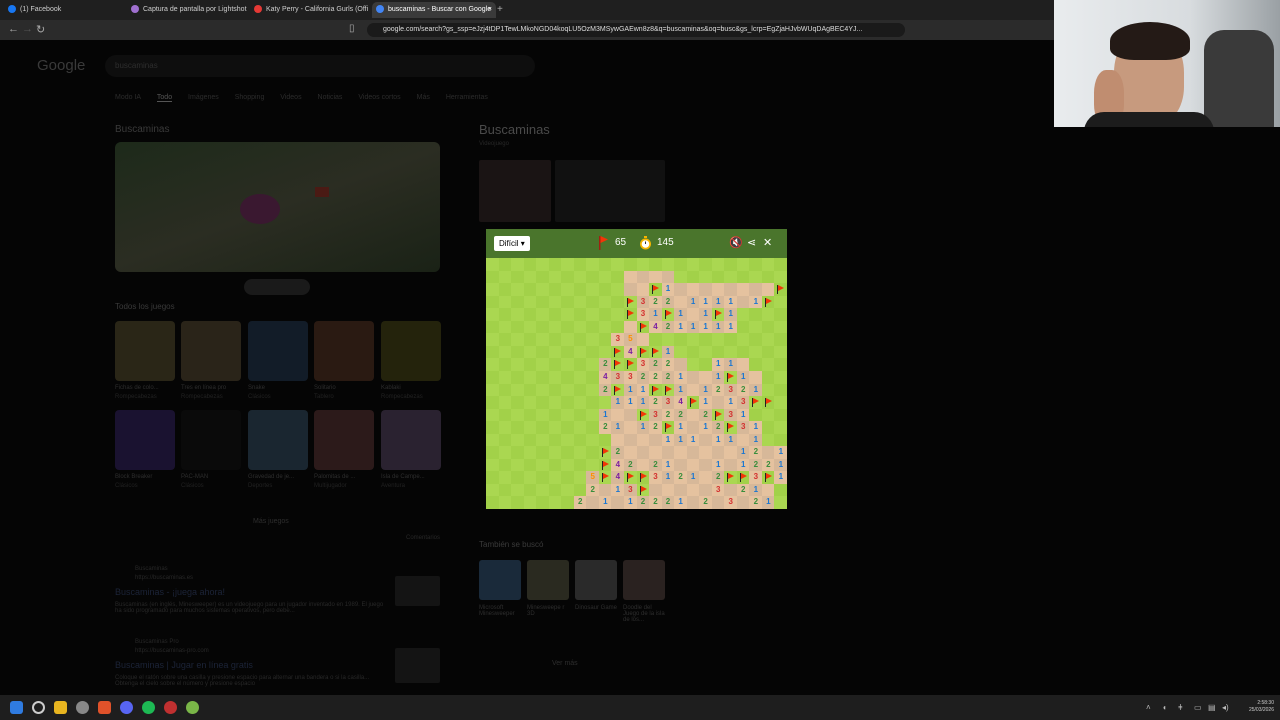  I want to click on search-input: buscaminas, so click(320, 66).